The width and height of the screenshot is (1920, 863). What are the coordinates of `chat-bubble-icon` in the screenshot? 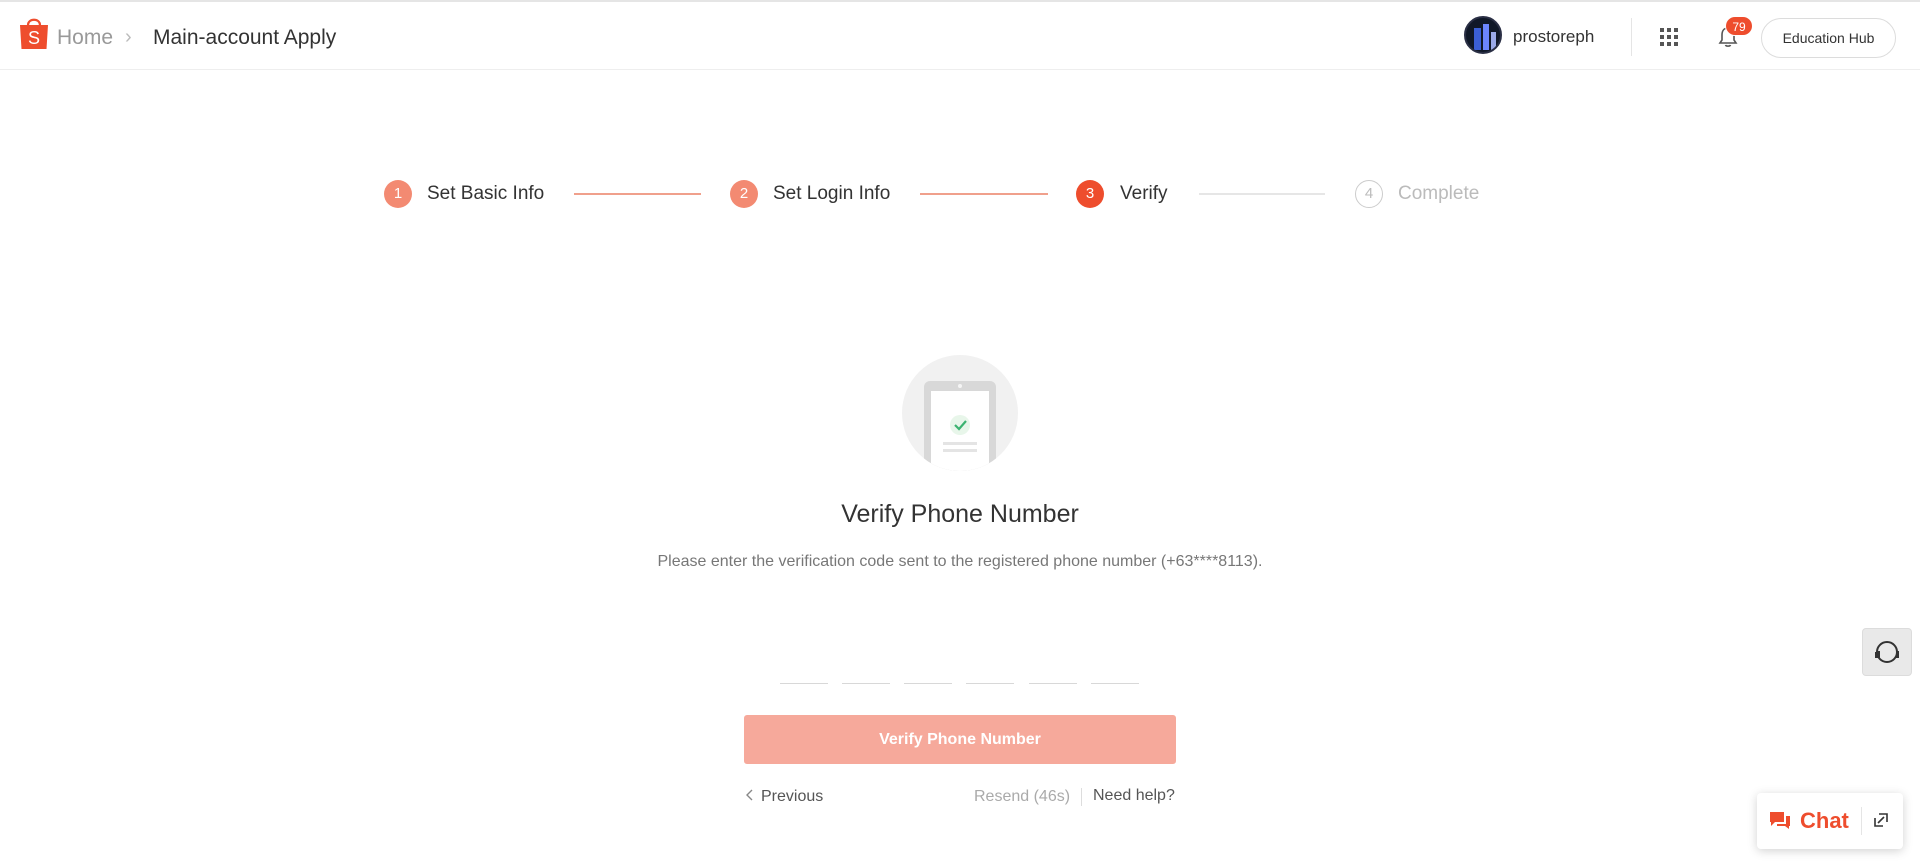 It's located at (1780, 820).